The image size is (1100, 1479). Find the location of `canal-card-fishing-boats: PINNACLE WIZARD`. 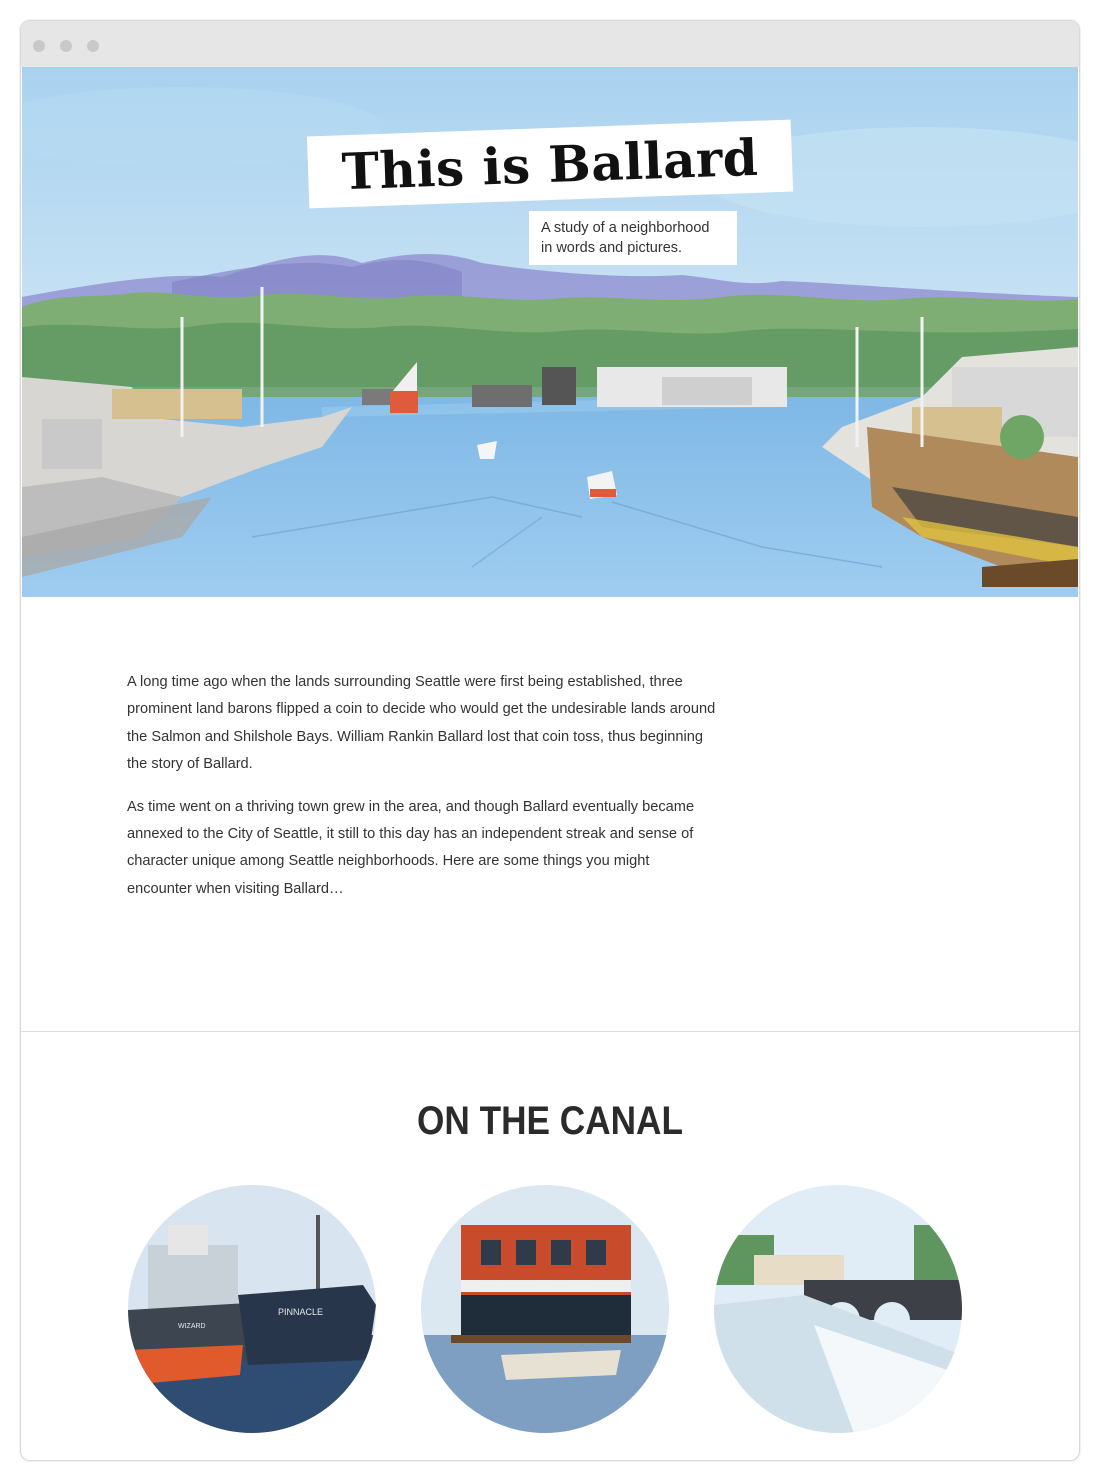

canal-card-fishing-boats: PINNACLE WIZARD is located at coordinates (252, 1309).